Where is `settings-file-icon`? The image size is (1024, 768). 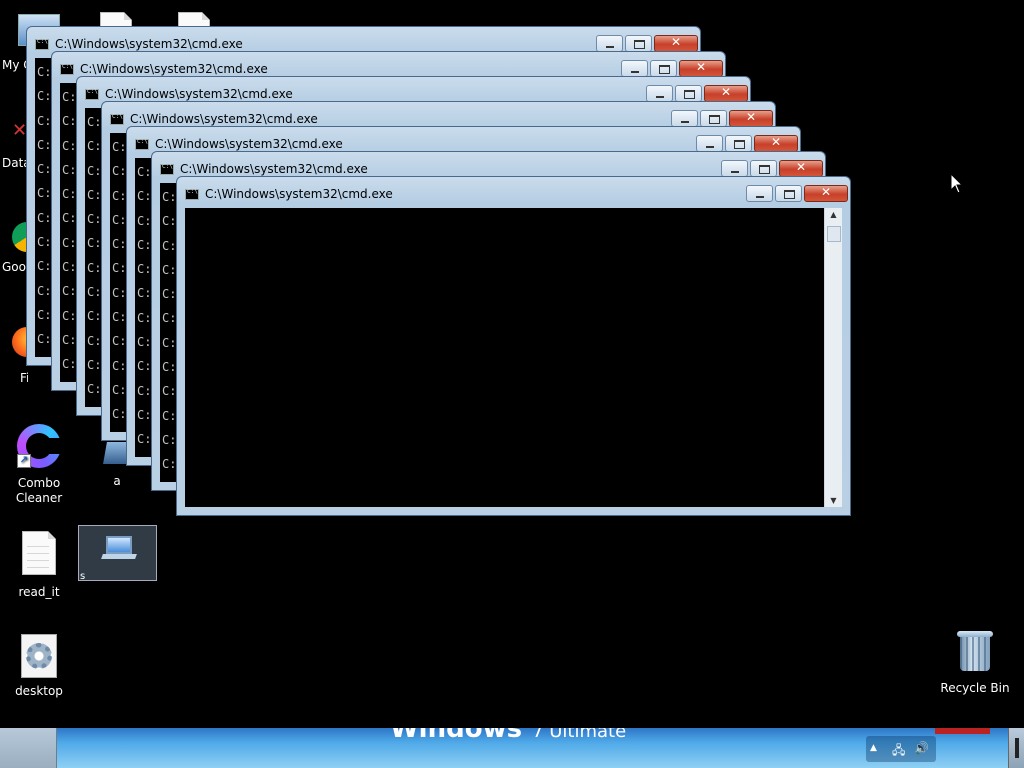
settings-file-icon is located at coordinates (39, 656).